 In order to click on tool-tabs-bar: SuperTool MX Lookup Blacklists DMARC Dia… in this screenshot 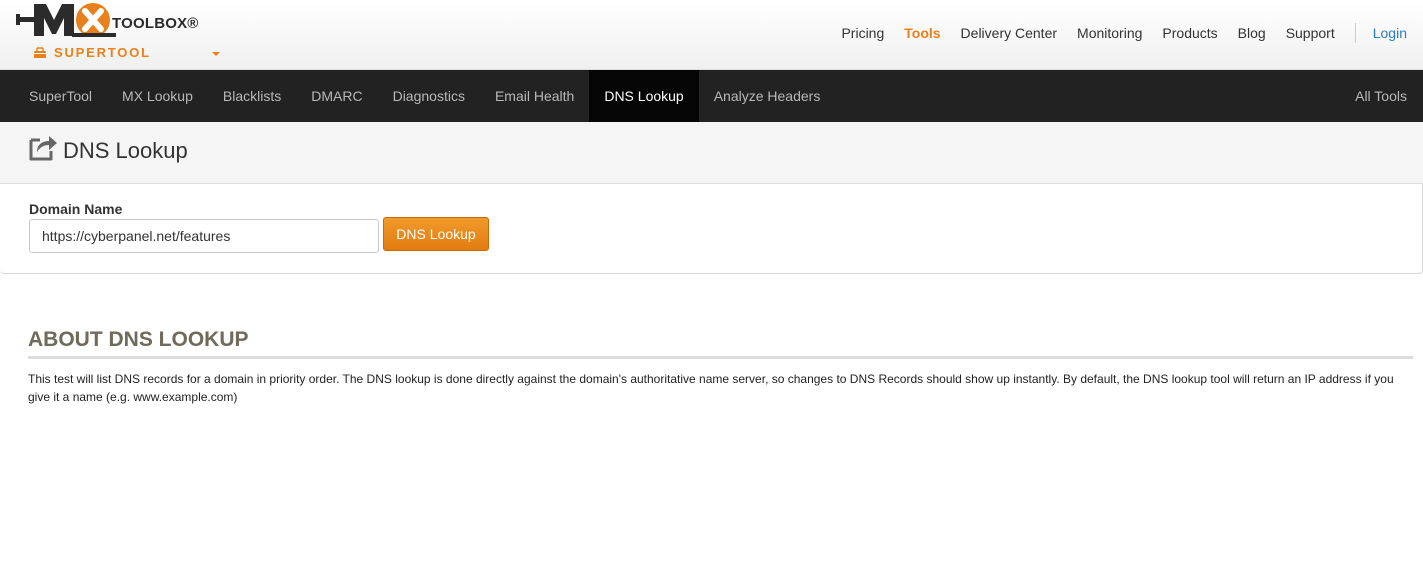, I will do `click(711, 96)`.